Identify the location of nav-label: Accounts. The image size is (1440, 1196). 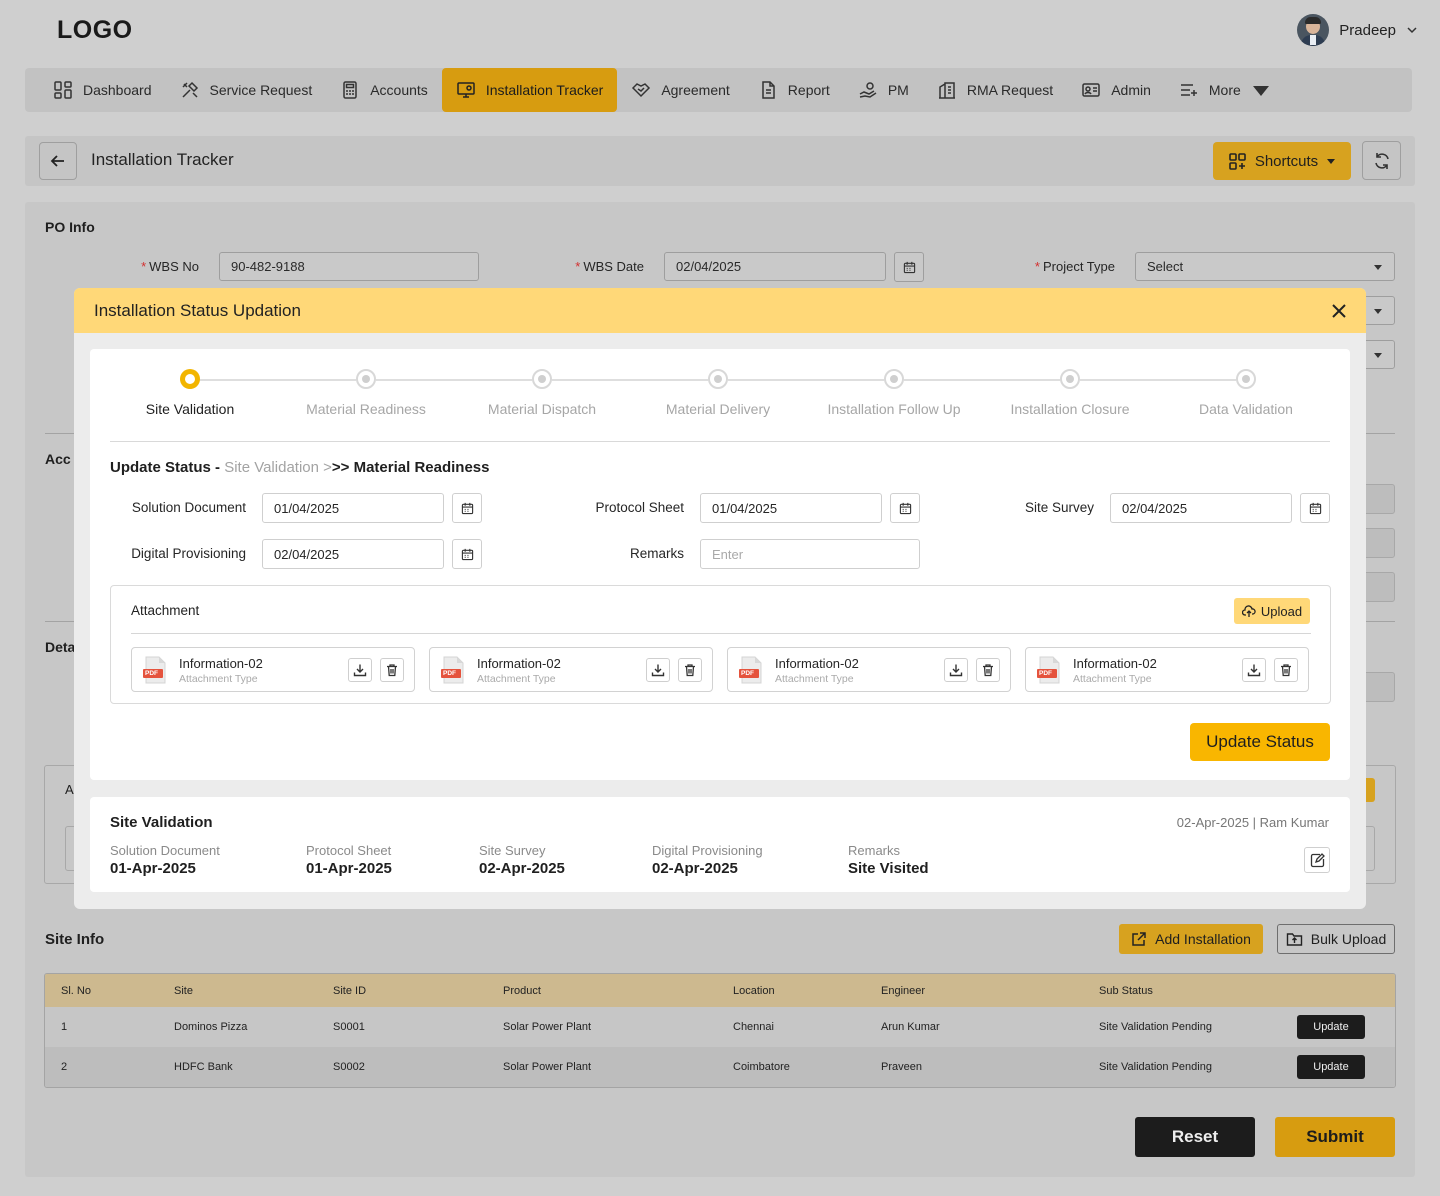
(399, 90).